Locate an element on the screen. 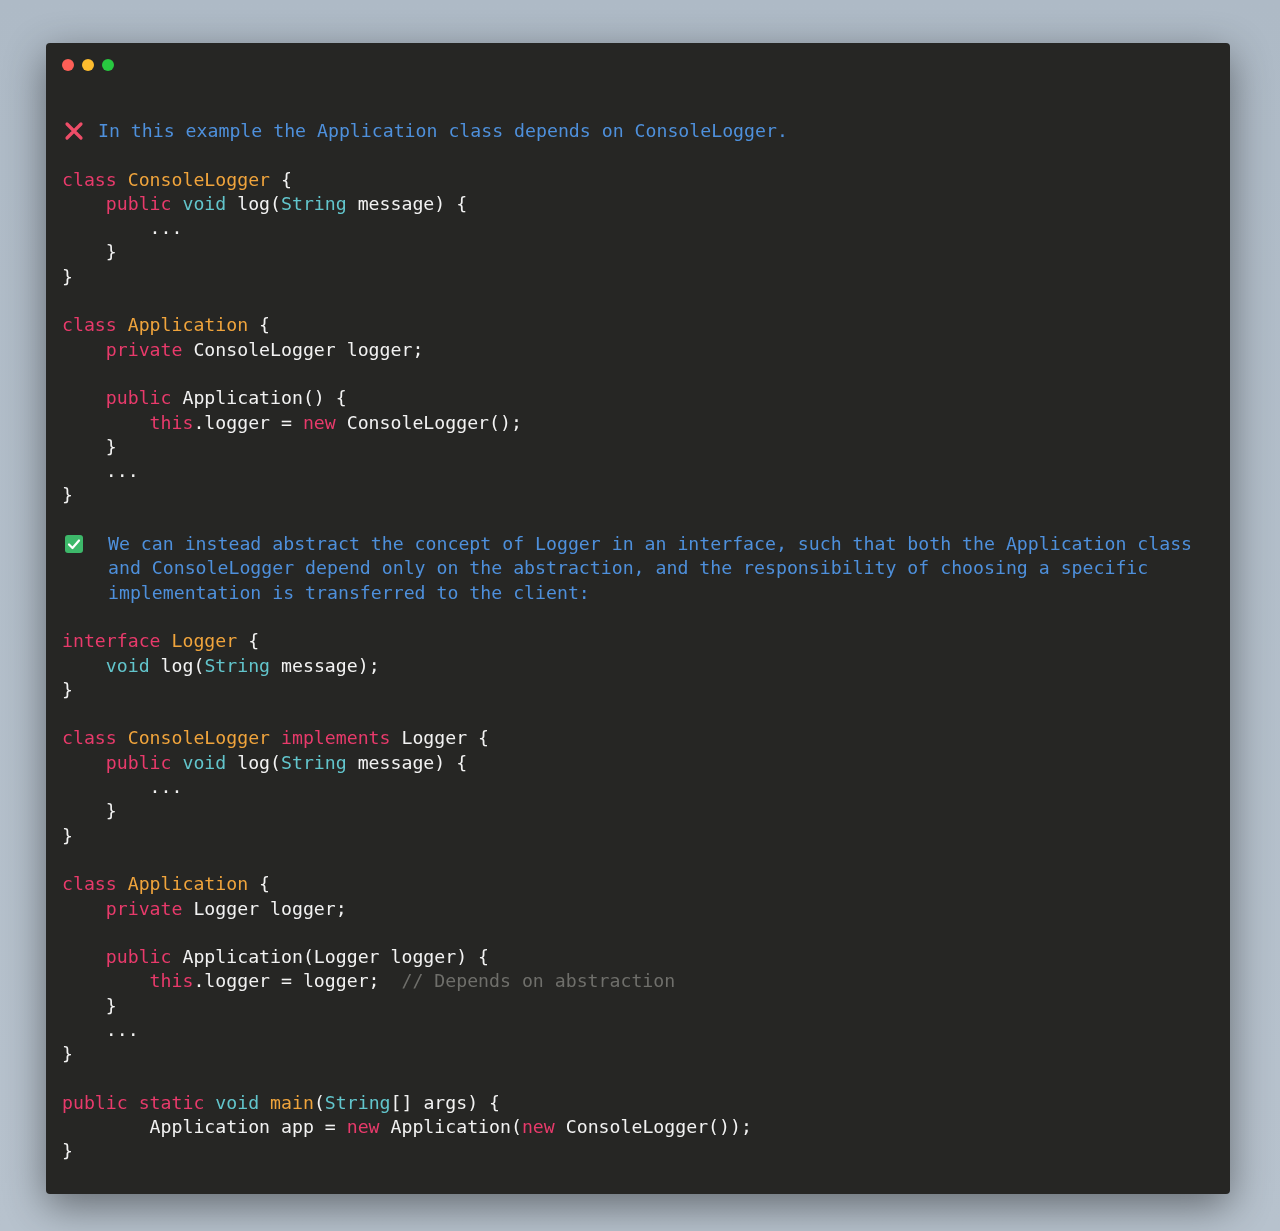 This screenshot has width=1280, height=1231. note-text: In this example the Application class depends on ConsoleLogger. is located at coordinates (443, 131).